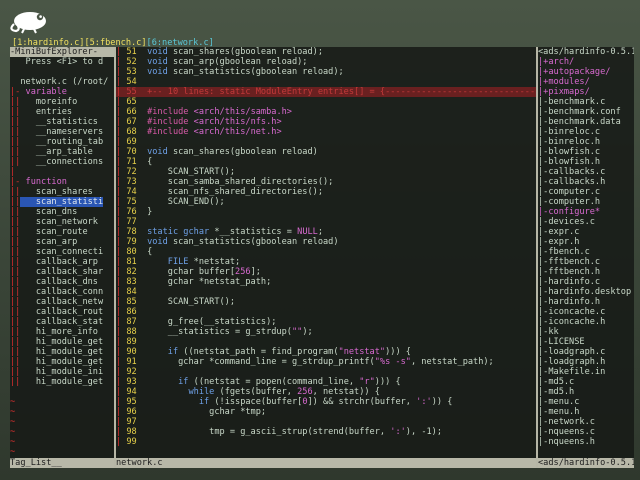 Image resolution: width=640 pixels, height=480 pixels. Describe the element at coordinates (62, 282) in the screenshot. I see `tag-list-row: || callback_dns` at that location.